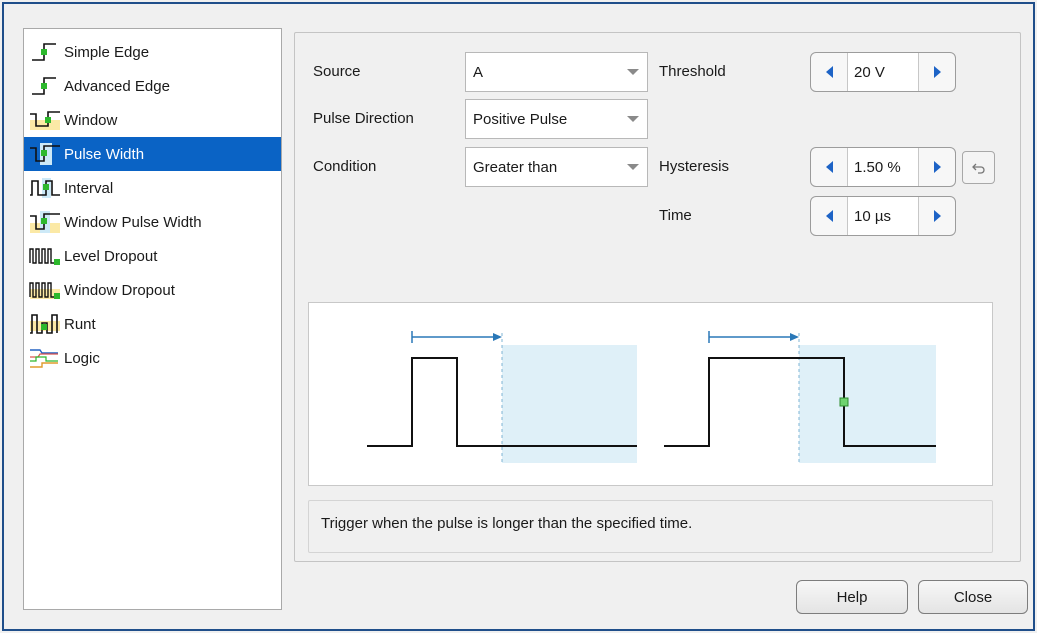 This screenshot has width=1037, height=633. What do you see at coordinates (46, 256) in the screenshot?
I see `level-dropout-icon` at bounding box center [46, 256].